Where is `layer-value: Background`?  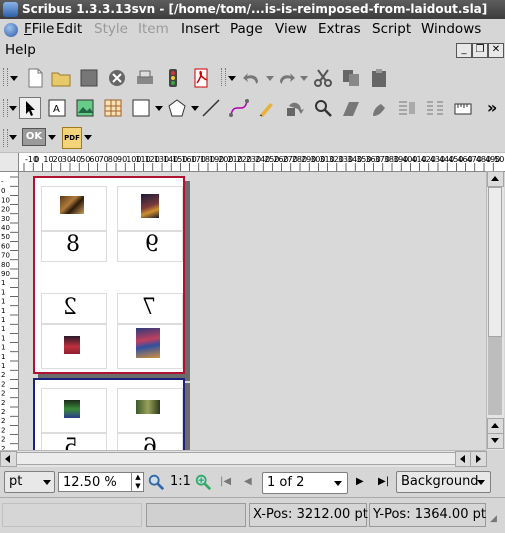
layer-value: Background is located at coordinates (440, 481).